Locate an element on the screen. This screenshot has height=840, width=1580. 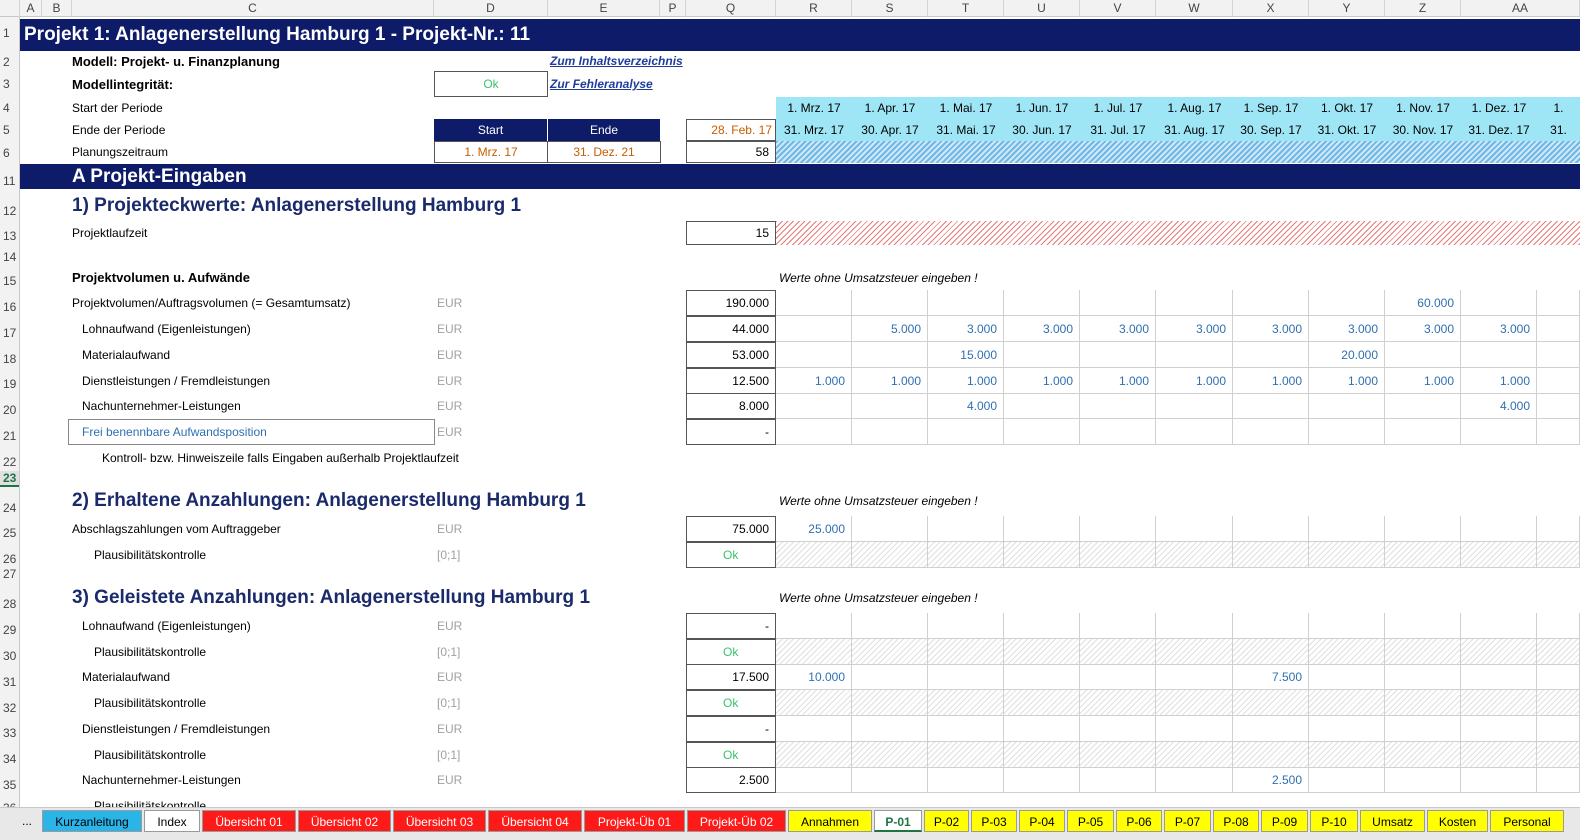
column-header-S: S is located at coordinates (890, 8).